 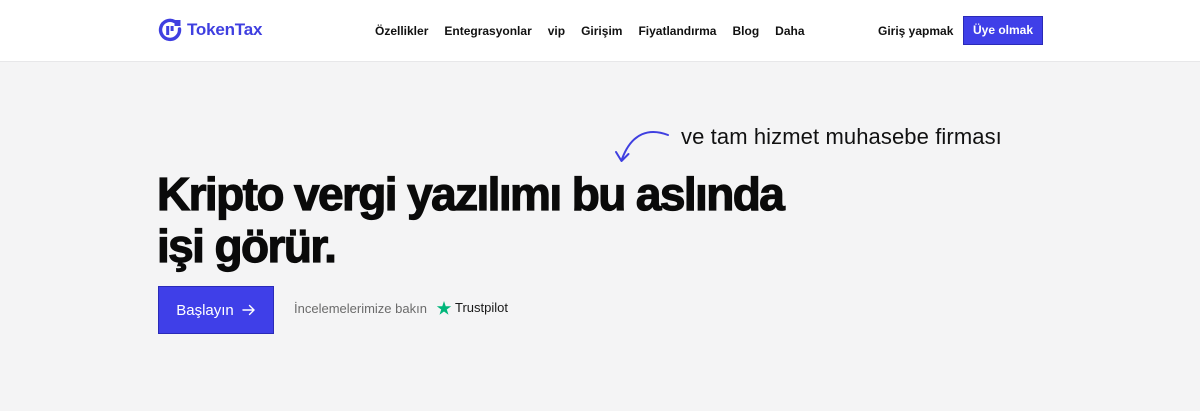 What do you see at coordinates (745, 31) in the screenshot?
I see `nav-item-blog: Blog` at bounding box center [745, 31].